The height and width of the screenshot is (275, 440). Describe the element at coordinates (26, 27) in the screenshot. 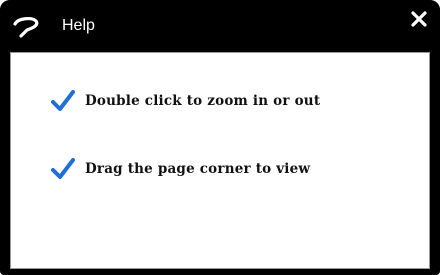

I see `question-mark-icon` at that location.